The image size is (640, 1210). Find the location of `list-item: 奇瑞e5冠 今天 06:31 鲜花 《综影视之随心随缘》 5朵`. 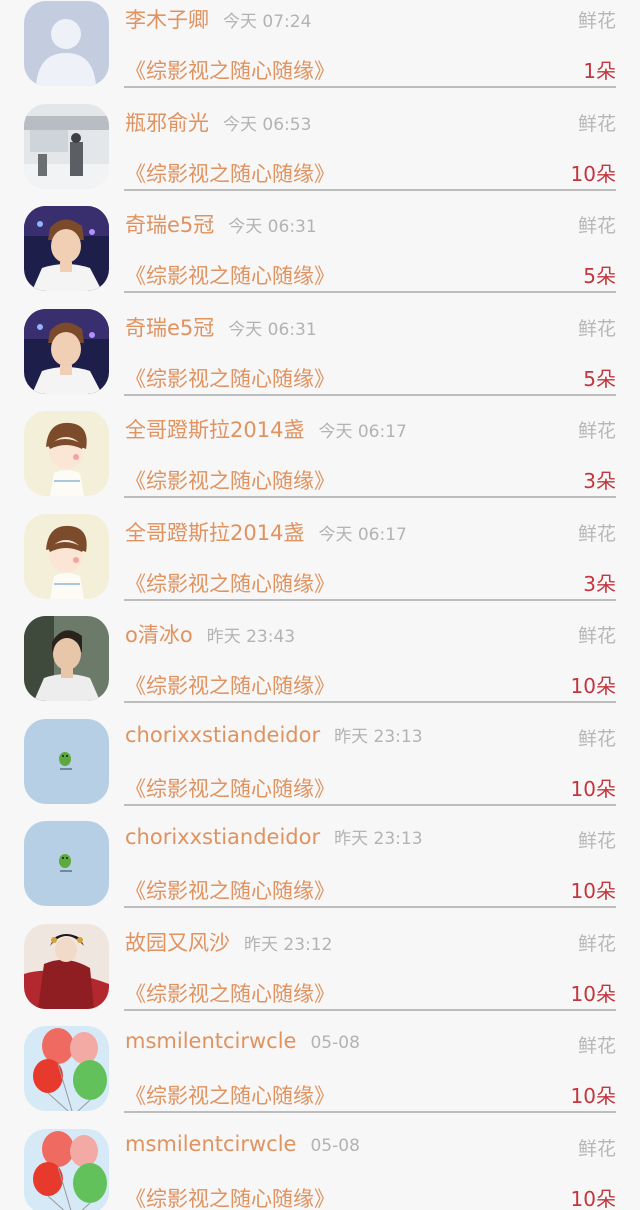

list-item: 奇瑞e5冠 今天 06:31 鲜花 《综影视之随心随缘》 5朵 is located at coordinates (320, 256).